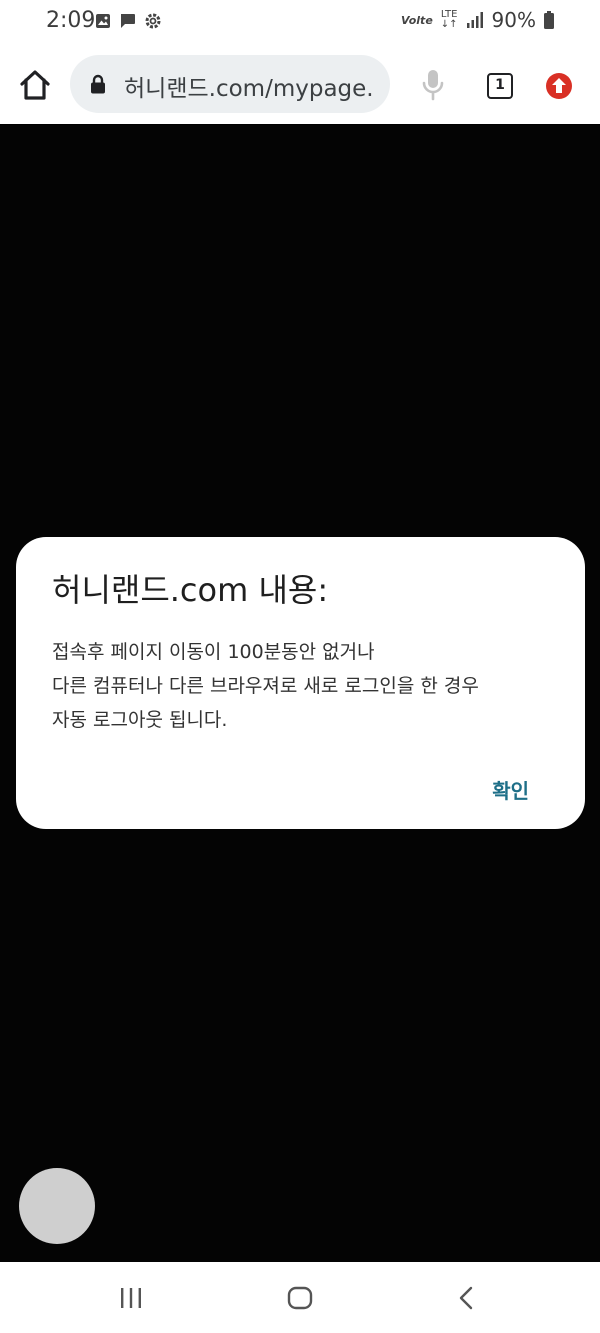 Image resolution: width=600 pixels, height=1333 pixels. Describe the element at coordinates (57, 1206) in the screenshot. I see `floating-action-button` at that location.